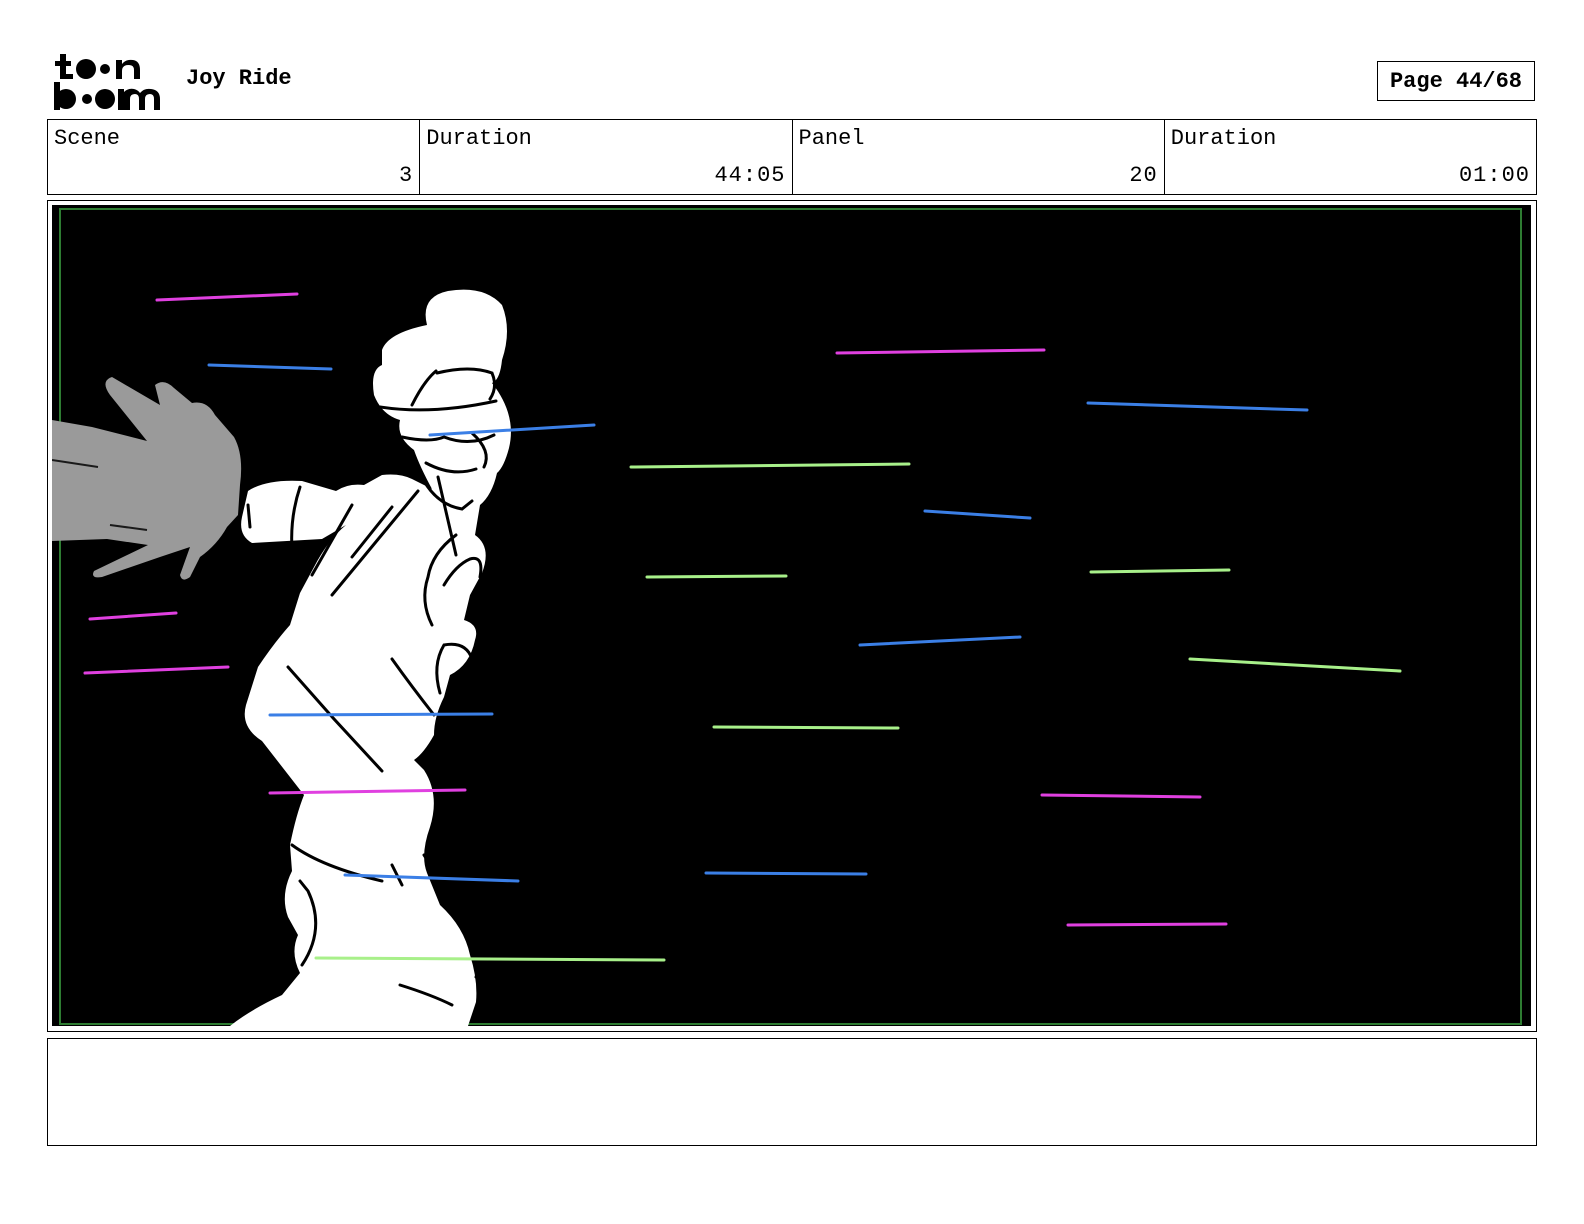  I want to click on scene-duration-cell: Duration 44:05, so click(606, 157).